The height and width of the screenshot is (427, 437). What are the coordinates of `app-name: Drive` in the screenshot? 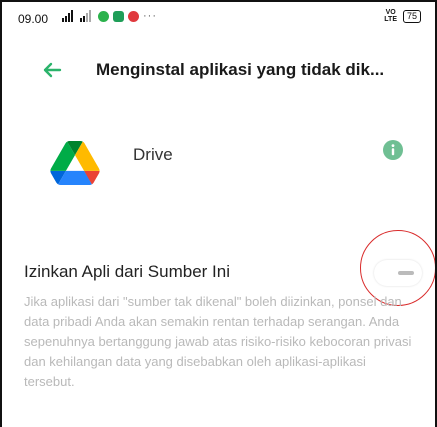 It's located at (153, 154).